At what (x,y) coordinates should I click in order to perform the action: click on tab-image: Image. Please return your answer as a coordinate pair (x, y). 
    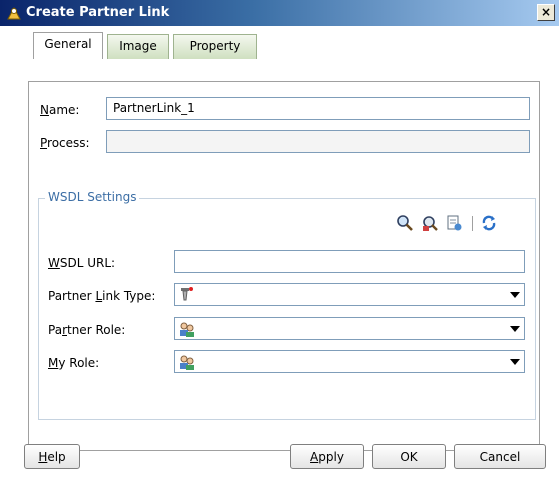
    Looking at the image, I should click on (138, 46).